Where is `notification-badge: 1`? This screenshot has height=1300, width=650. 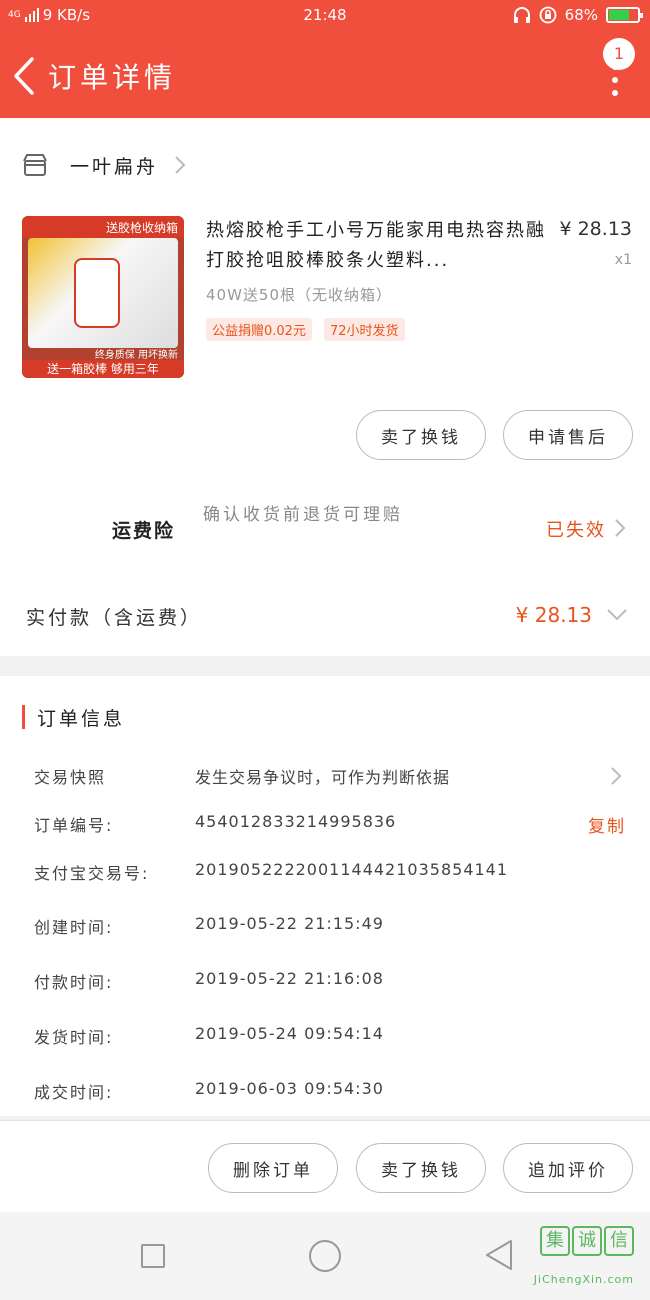
notification-badge: 1 is located at coordinates (619, 54).